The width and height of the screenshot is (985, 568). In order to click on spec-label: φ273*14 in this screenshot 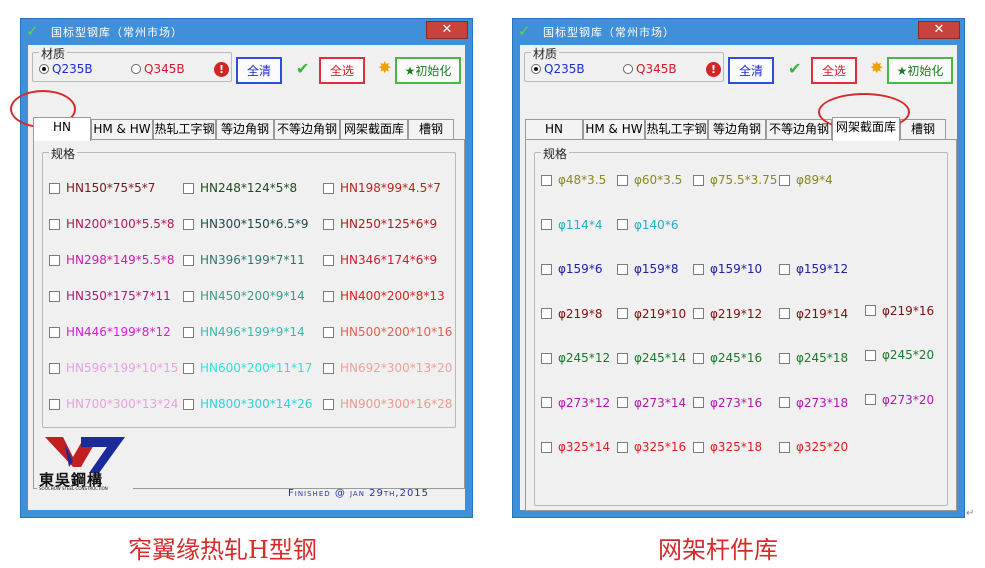, I will do `click(660, 402)`.